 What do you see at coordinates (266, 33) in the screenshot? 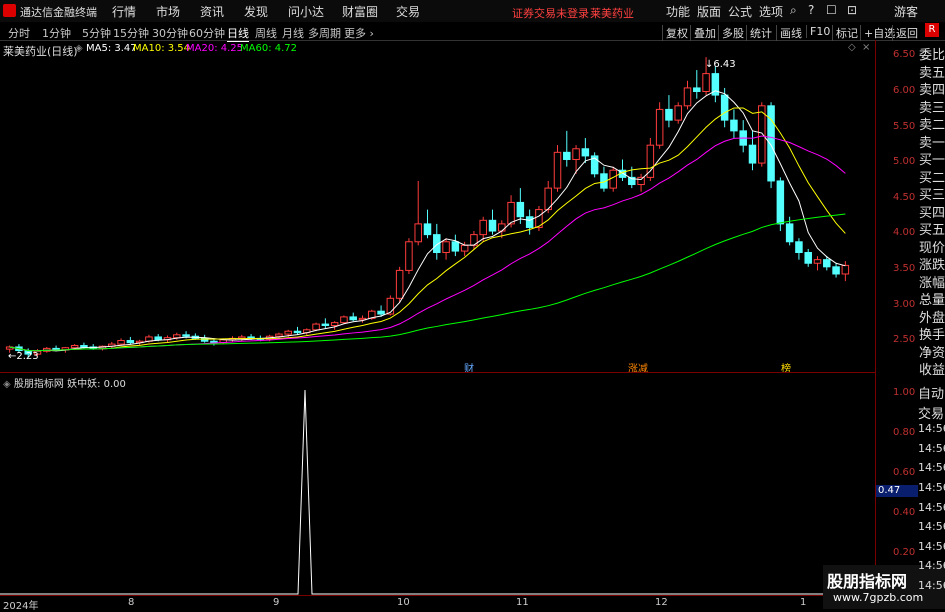
I see `tab-weekly: 周线` at bounding box center [266, 33].